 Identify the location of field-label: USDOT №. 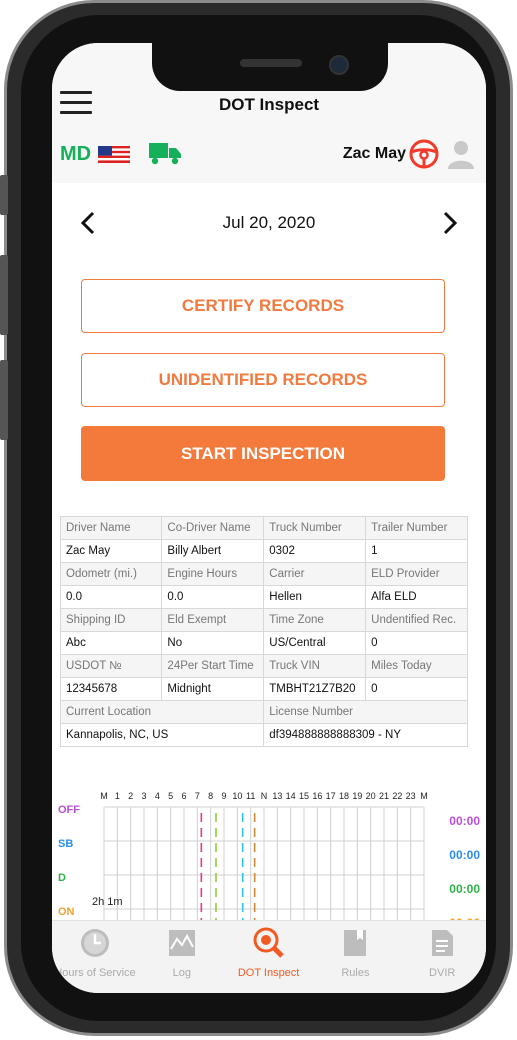
(111, 666).